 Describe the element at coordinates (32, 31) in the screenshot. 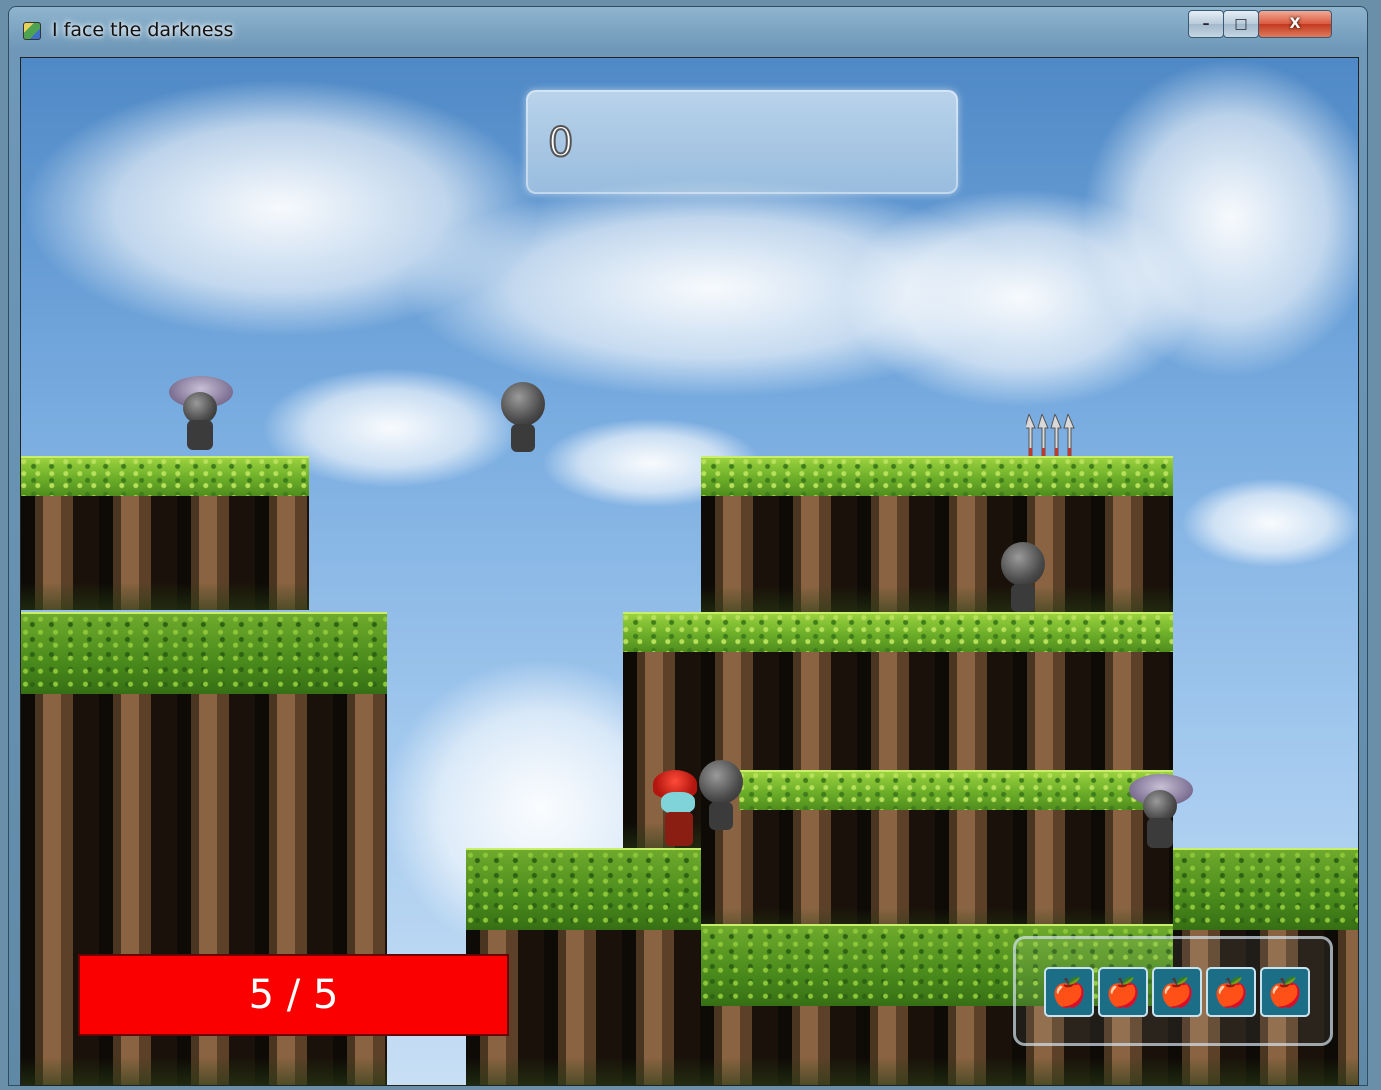

I see `app-icon` at that location.